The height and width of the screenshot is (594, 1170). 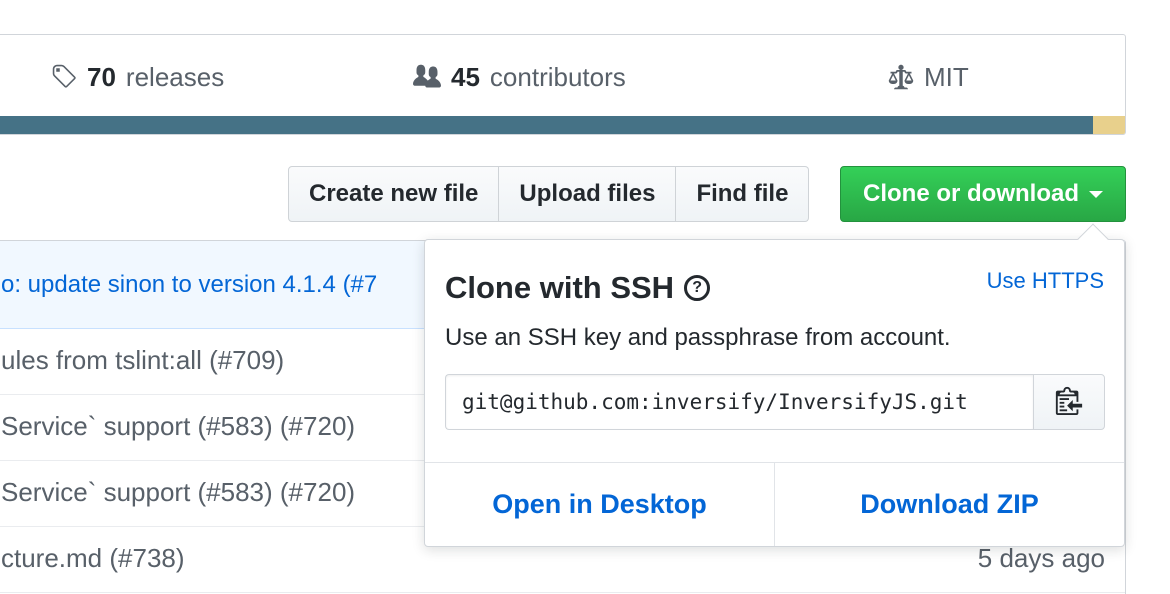 I want to click on clone-url-input, so click(x=739, y=402).